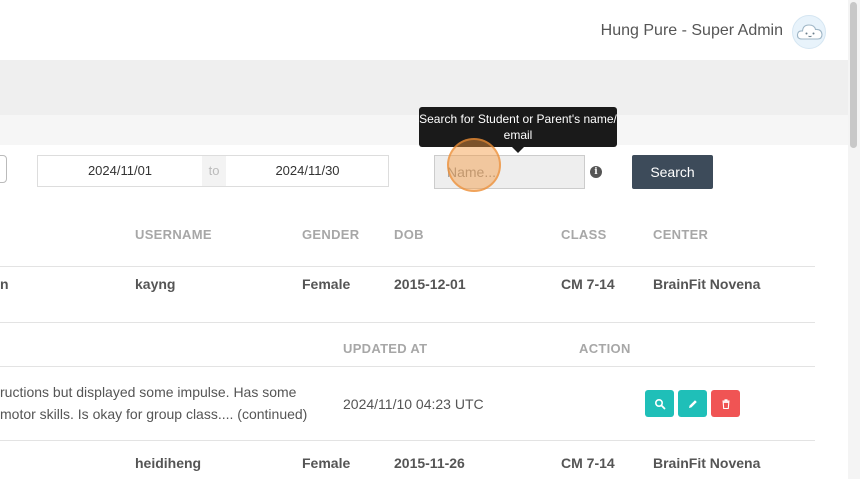 The height and width of the screenshot is (479, 860). Describe the element at coordinates (4, 284) in the screenshot. I see `student-name: n` at that location.